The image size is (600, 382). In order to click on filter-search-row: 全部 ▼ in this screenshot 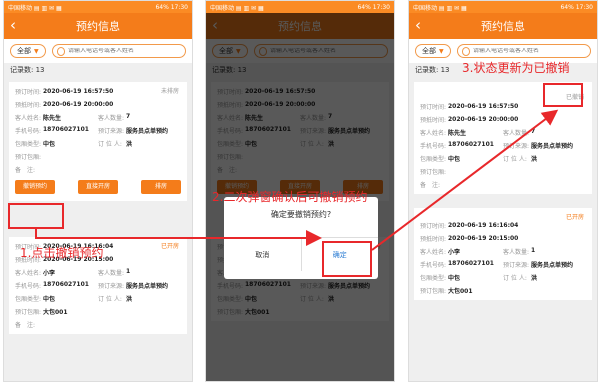, I will do `click(98, 51)`.